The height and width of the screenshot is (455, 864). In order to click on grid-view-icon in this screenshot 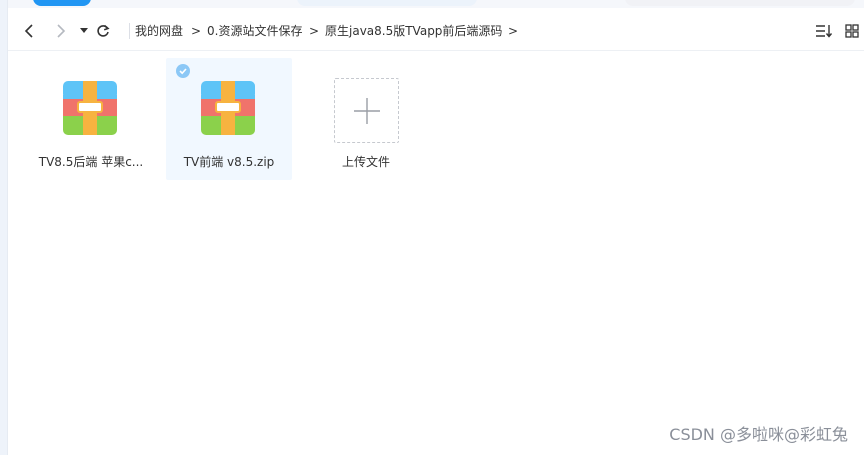, I will do `click(852, 31)`.